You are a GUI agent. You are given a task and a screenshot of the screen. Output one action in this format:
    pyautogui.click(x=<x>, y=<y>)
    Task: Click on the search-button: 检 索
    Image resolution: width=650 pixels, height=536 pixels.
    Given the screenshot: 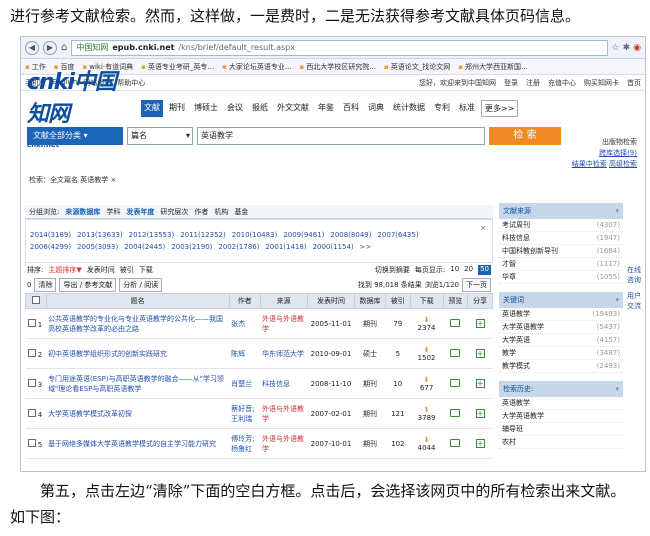 What is the action you would take?
    pyautogui.click(x=525, y=136)
    